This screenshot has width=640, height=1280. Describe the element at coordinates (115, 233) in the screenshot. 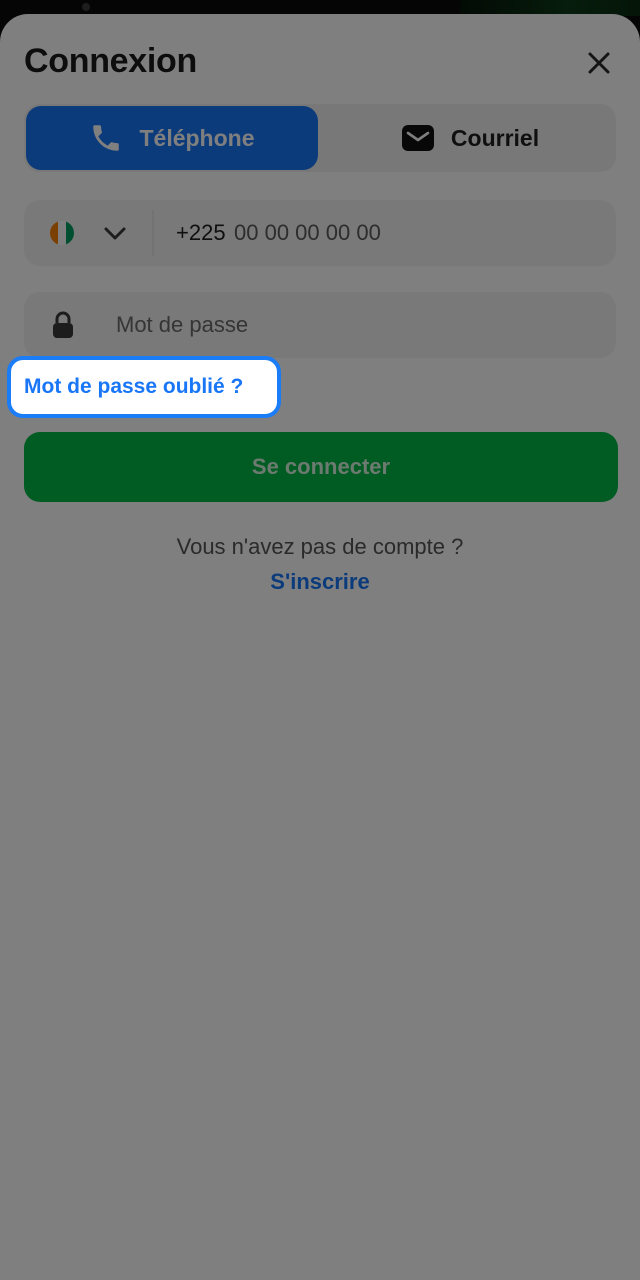

I see `chevron-down-icon` at that location.